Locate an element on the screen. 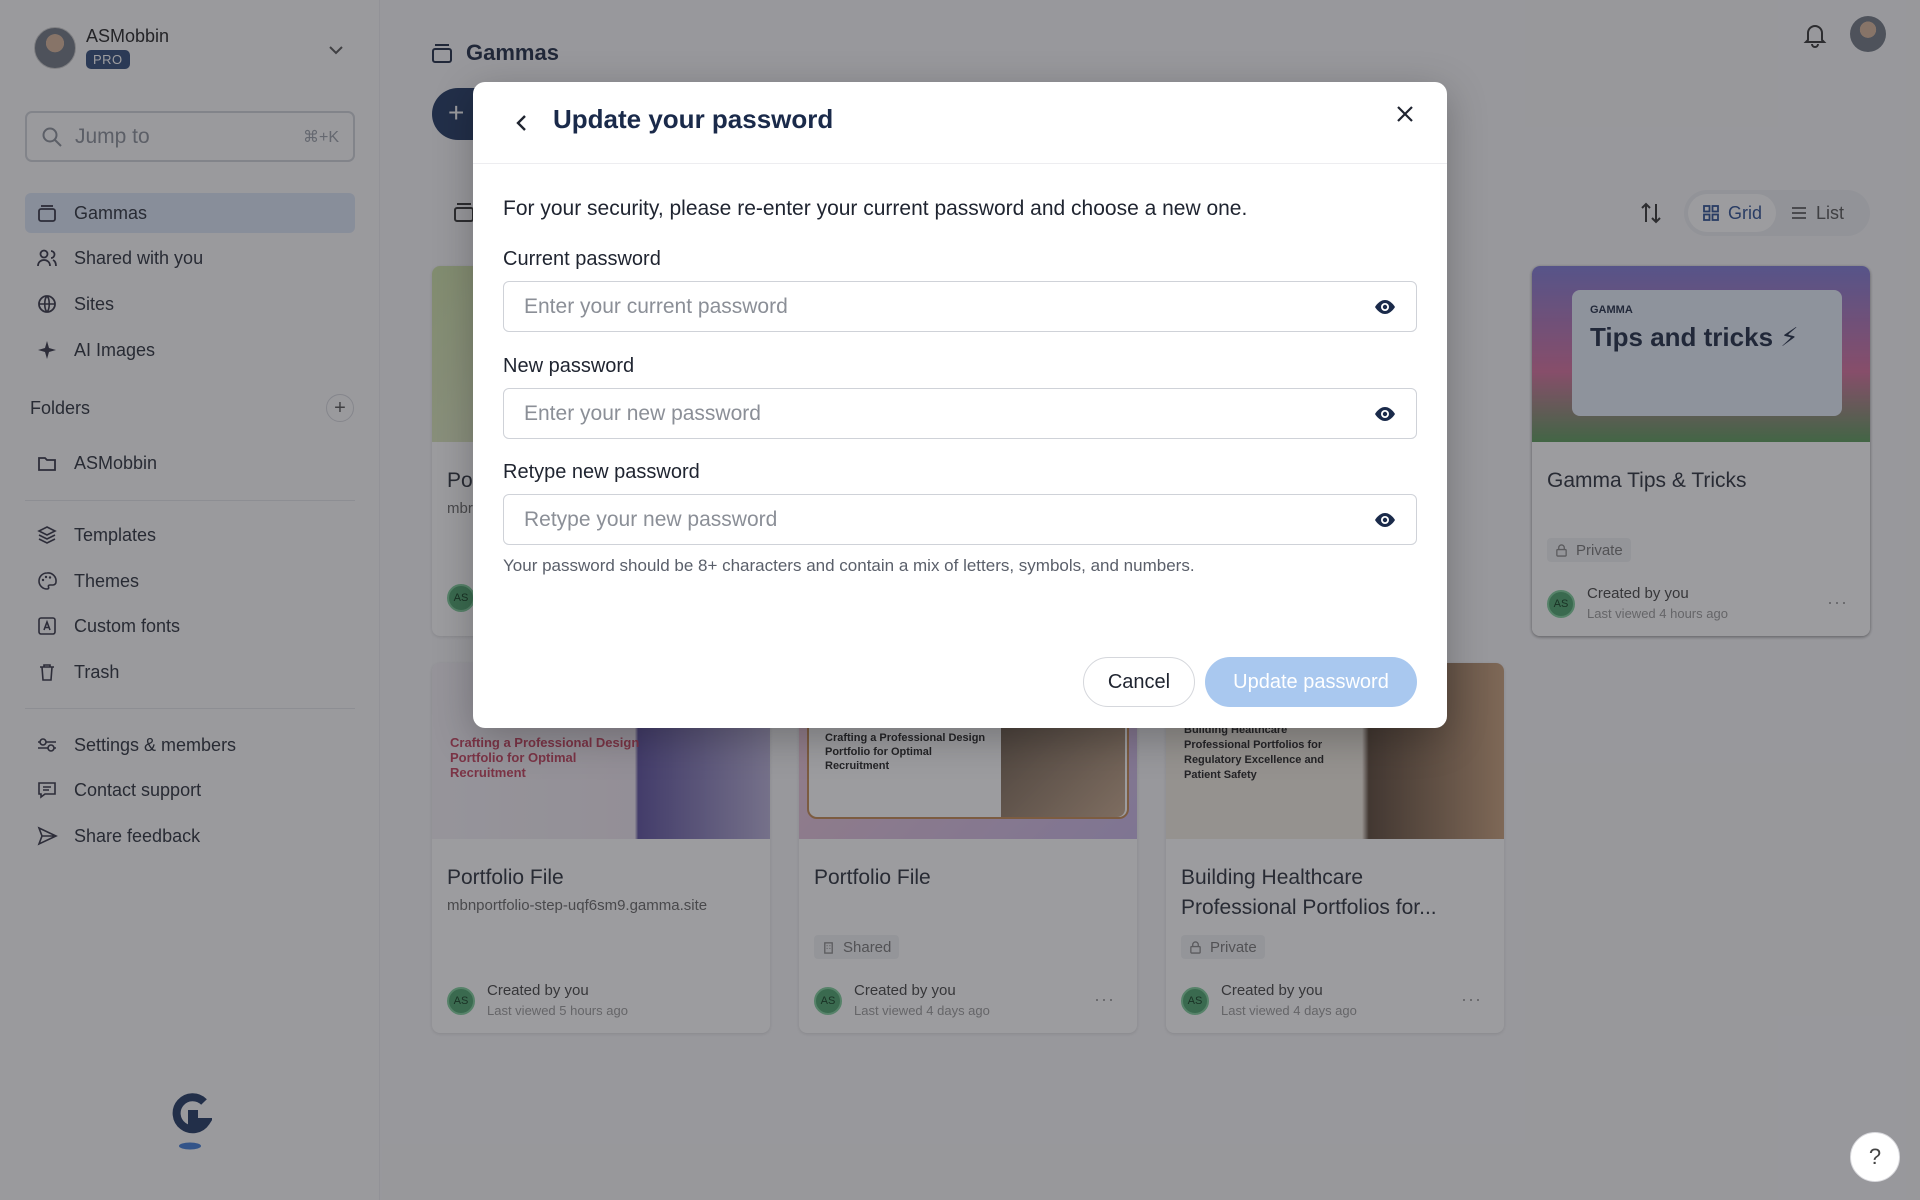 The width and height of the screenshot is (1920, 1200). cancel-button: Cancel is located at coordinates (1139, 682).